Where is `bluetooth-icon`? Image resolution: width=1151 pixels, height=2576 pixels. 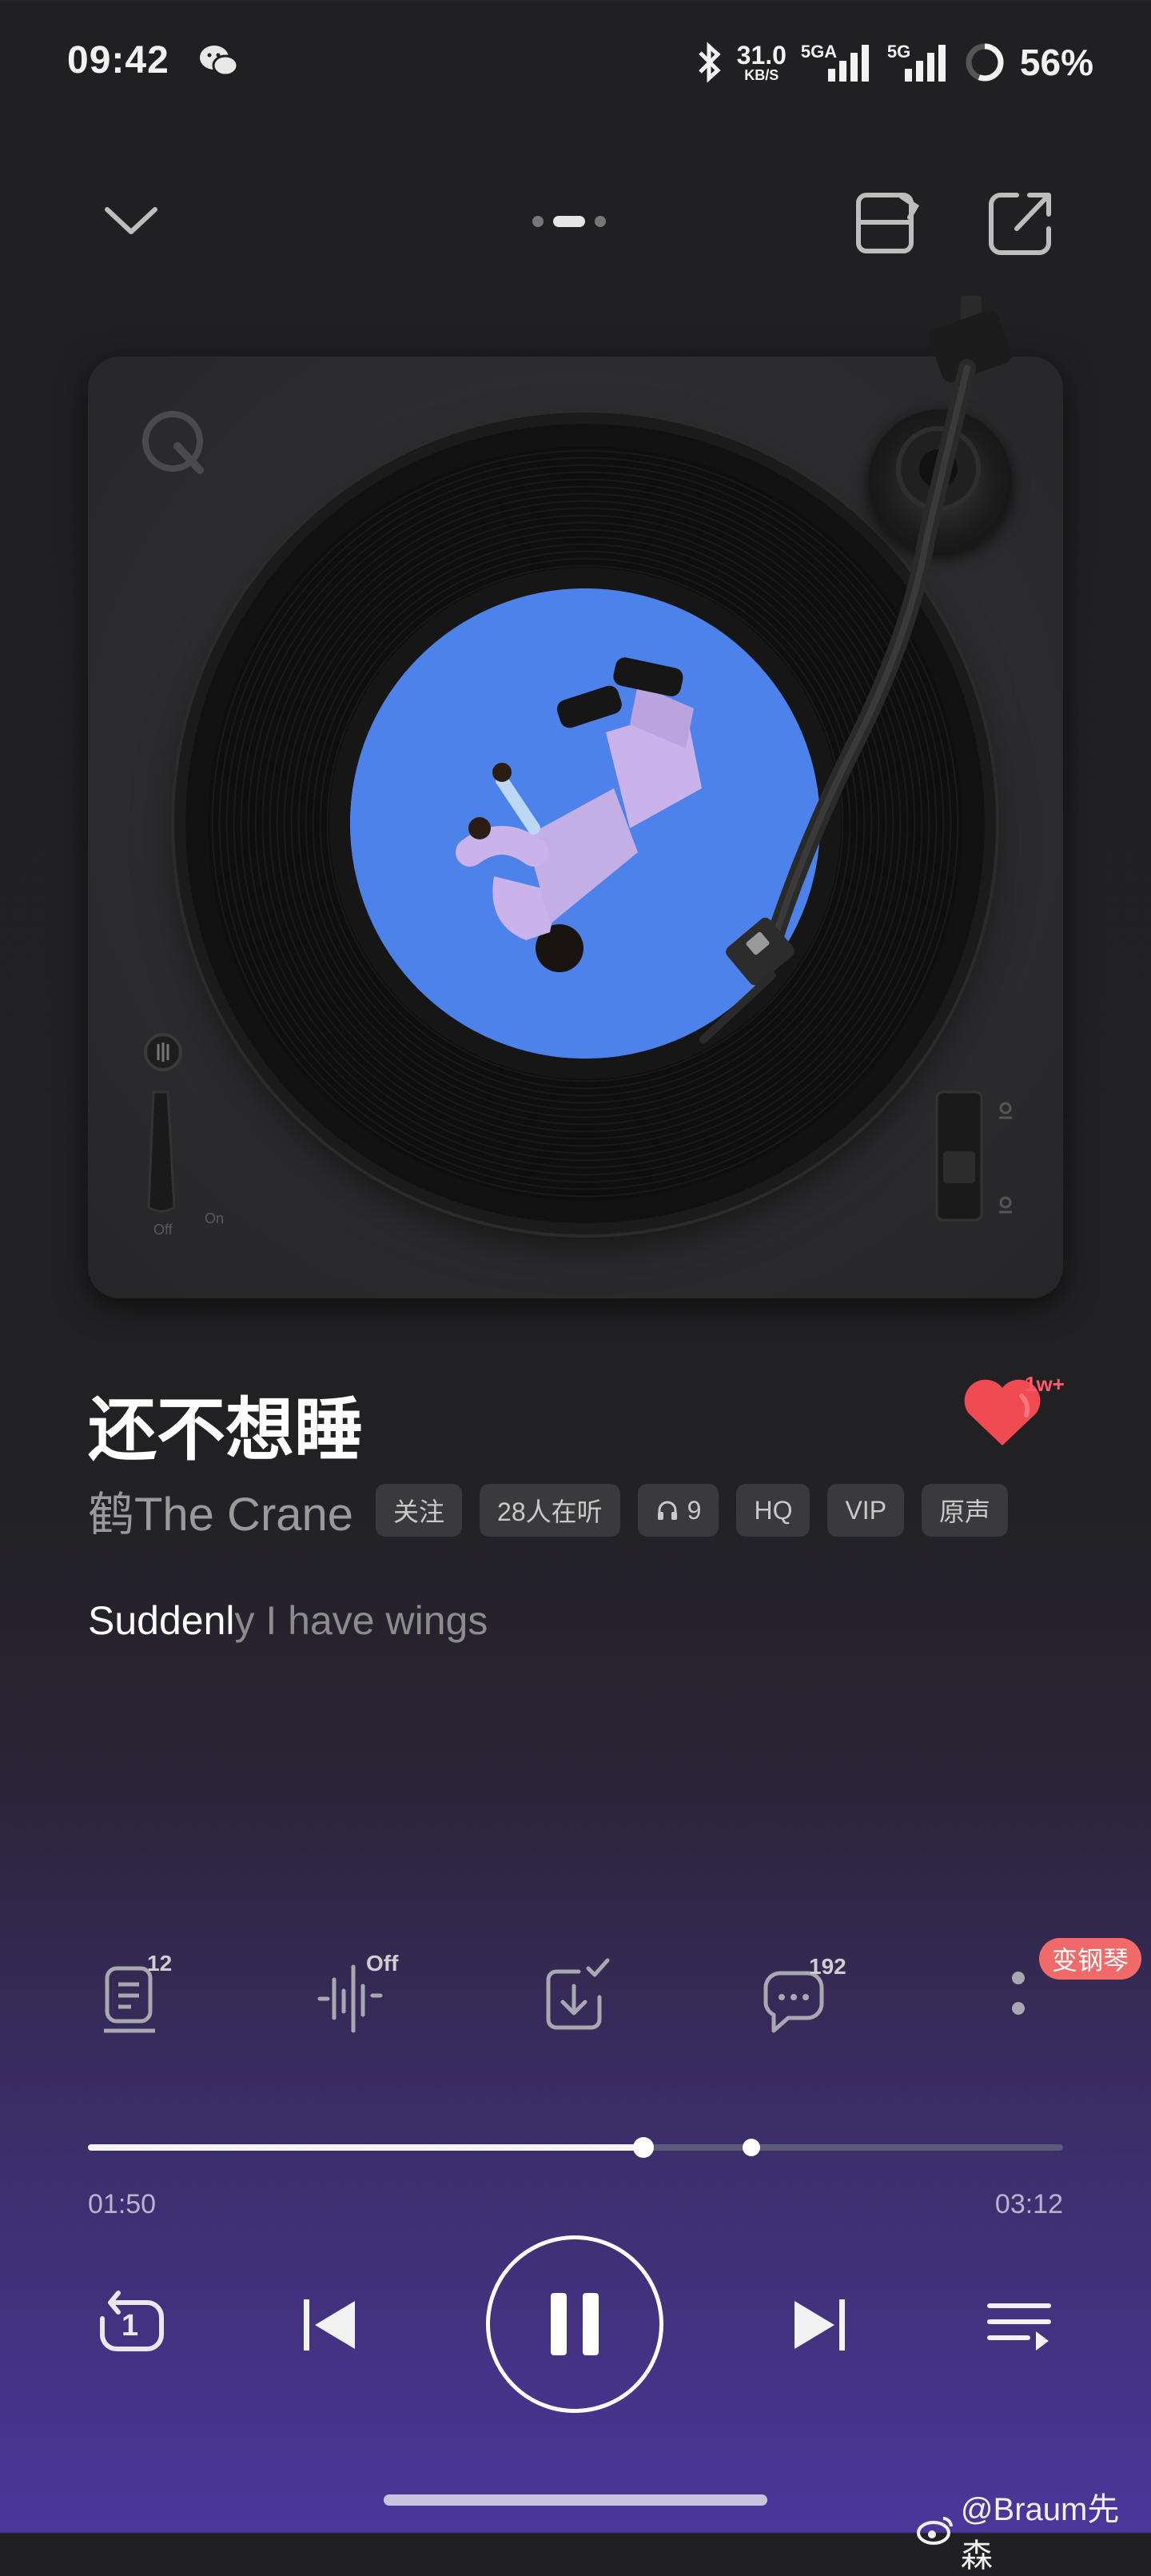
bluetooth-icon is located at coordinates (709, 62).